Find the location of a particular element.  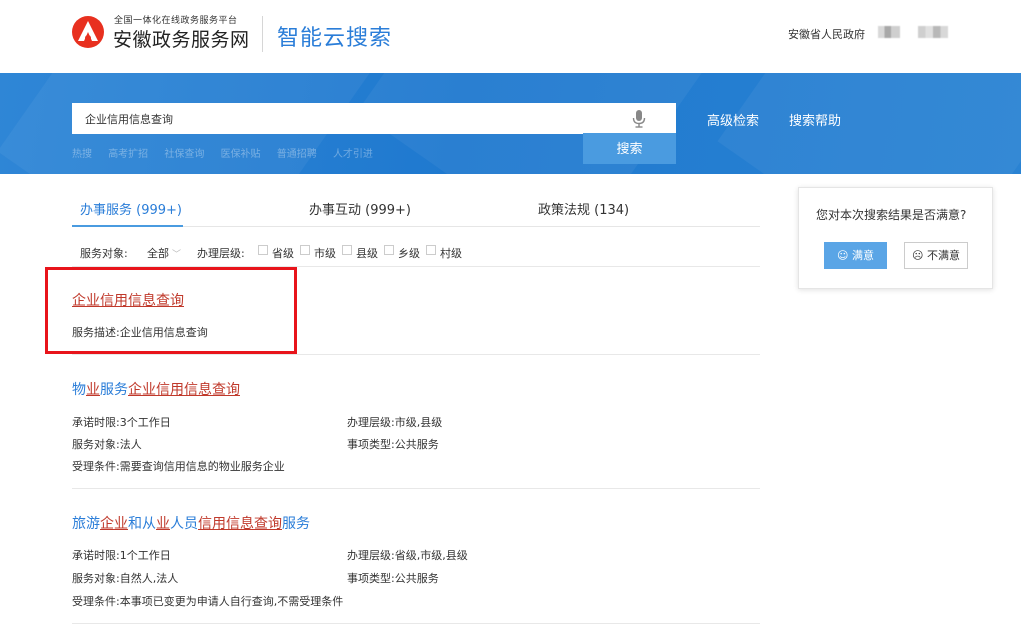

unsatisfied-label: 不满意 is located at coordinates (943, 255).